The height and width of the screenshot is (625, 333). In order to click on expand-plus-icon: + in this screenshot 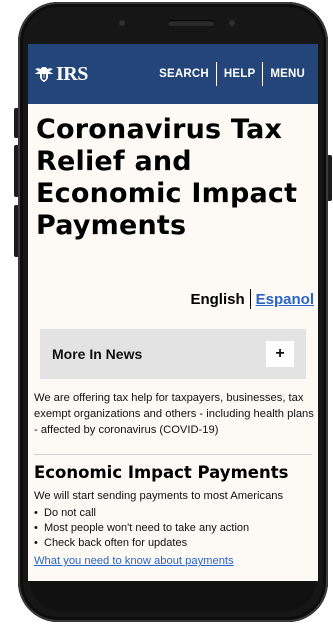, I will do `click(280, 354)`.